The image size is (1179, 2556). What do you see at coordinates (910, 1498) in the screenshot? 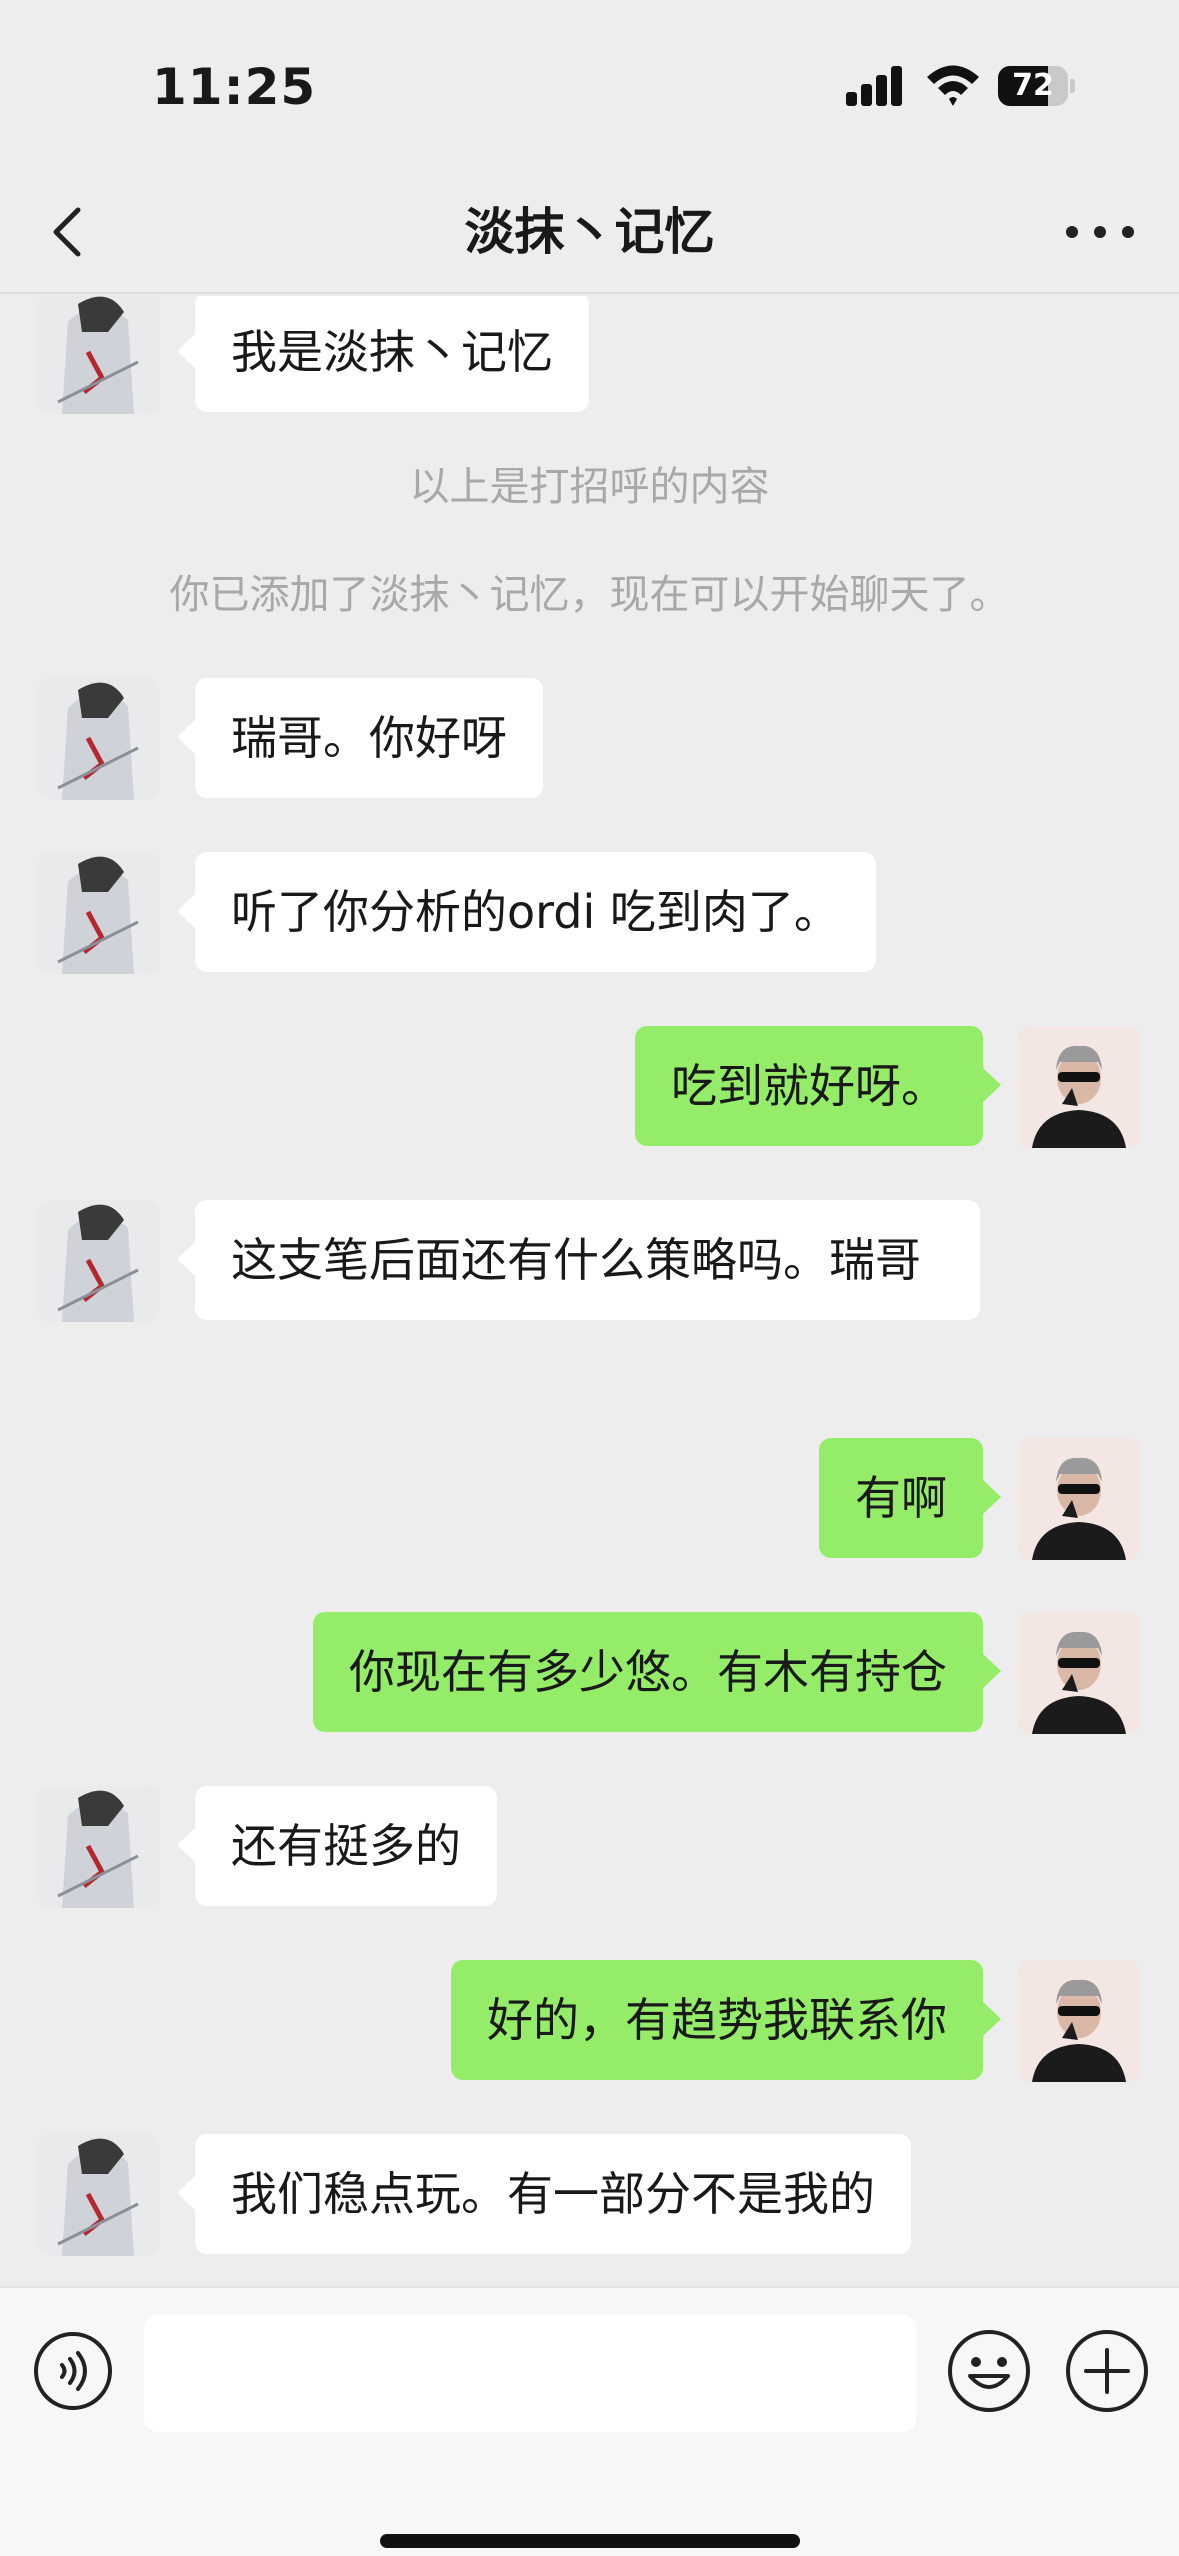
I see `message-bubble: 有啊` at bounding box center [910, 1498].